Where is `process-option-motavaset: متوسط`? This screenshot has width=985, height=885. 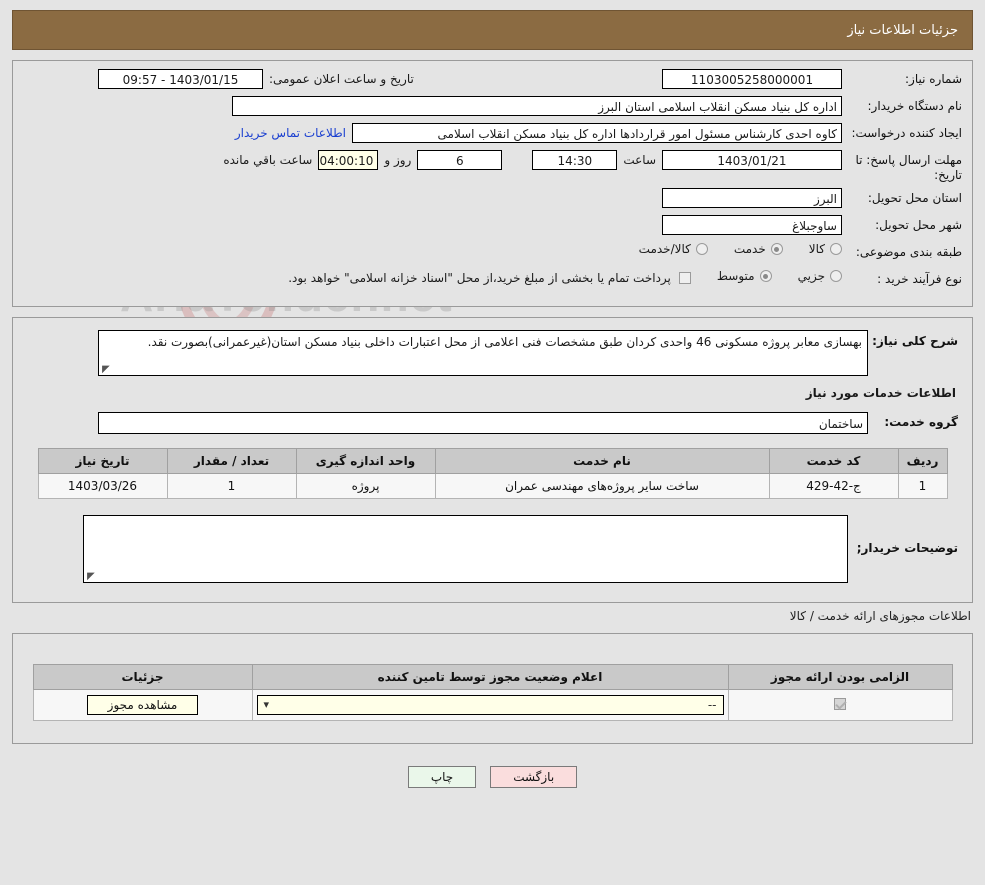 process-option-motavaset: متوسط is located at coordinates (744, 276).